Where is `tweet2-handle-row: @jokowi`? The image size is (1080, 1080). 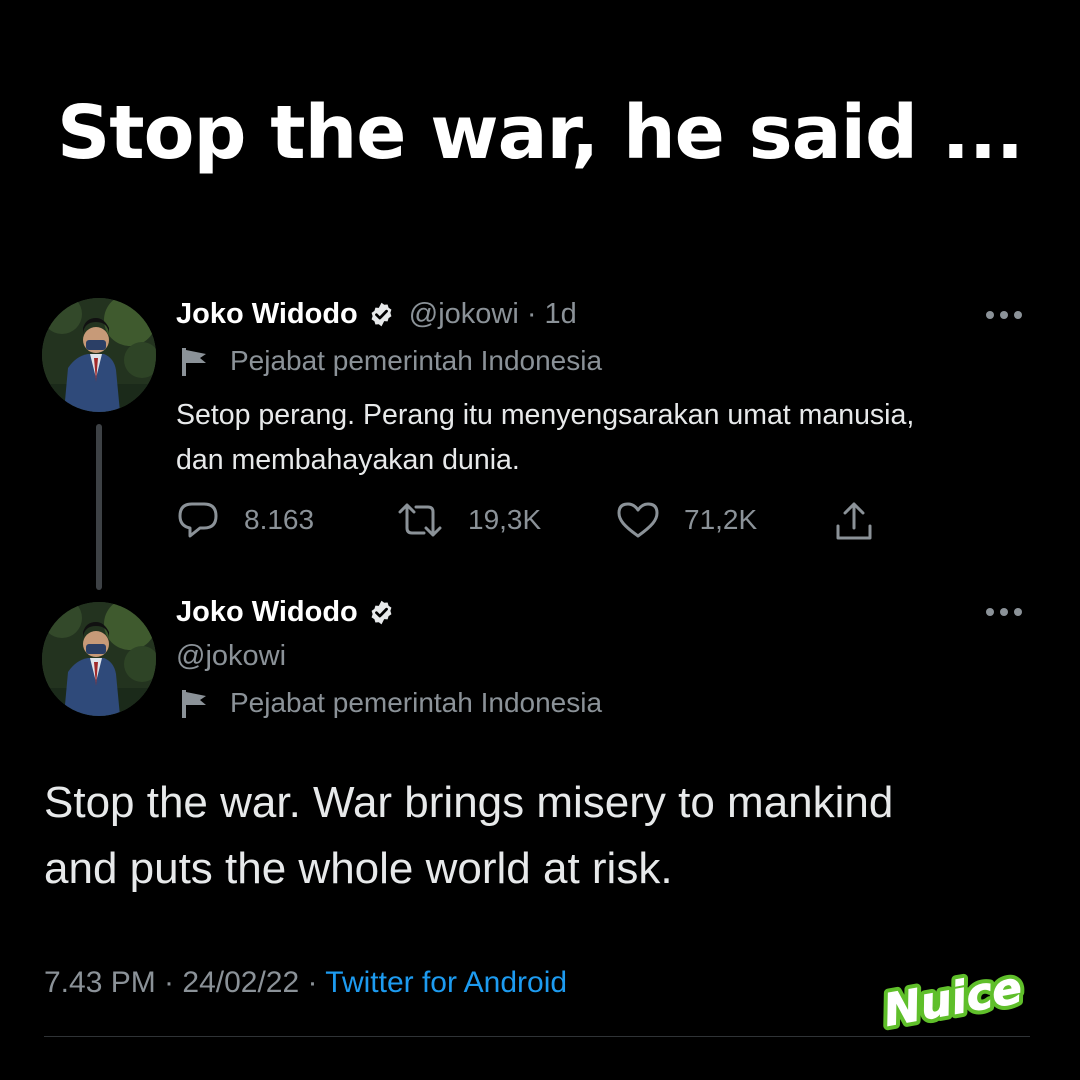
tweet2-handle-row: @jokowi is located at coordinates (231, 656).